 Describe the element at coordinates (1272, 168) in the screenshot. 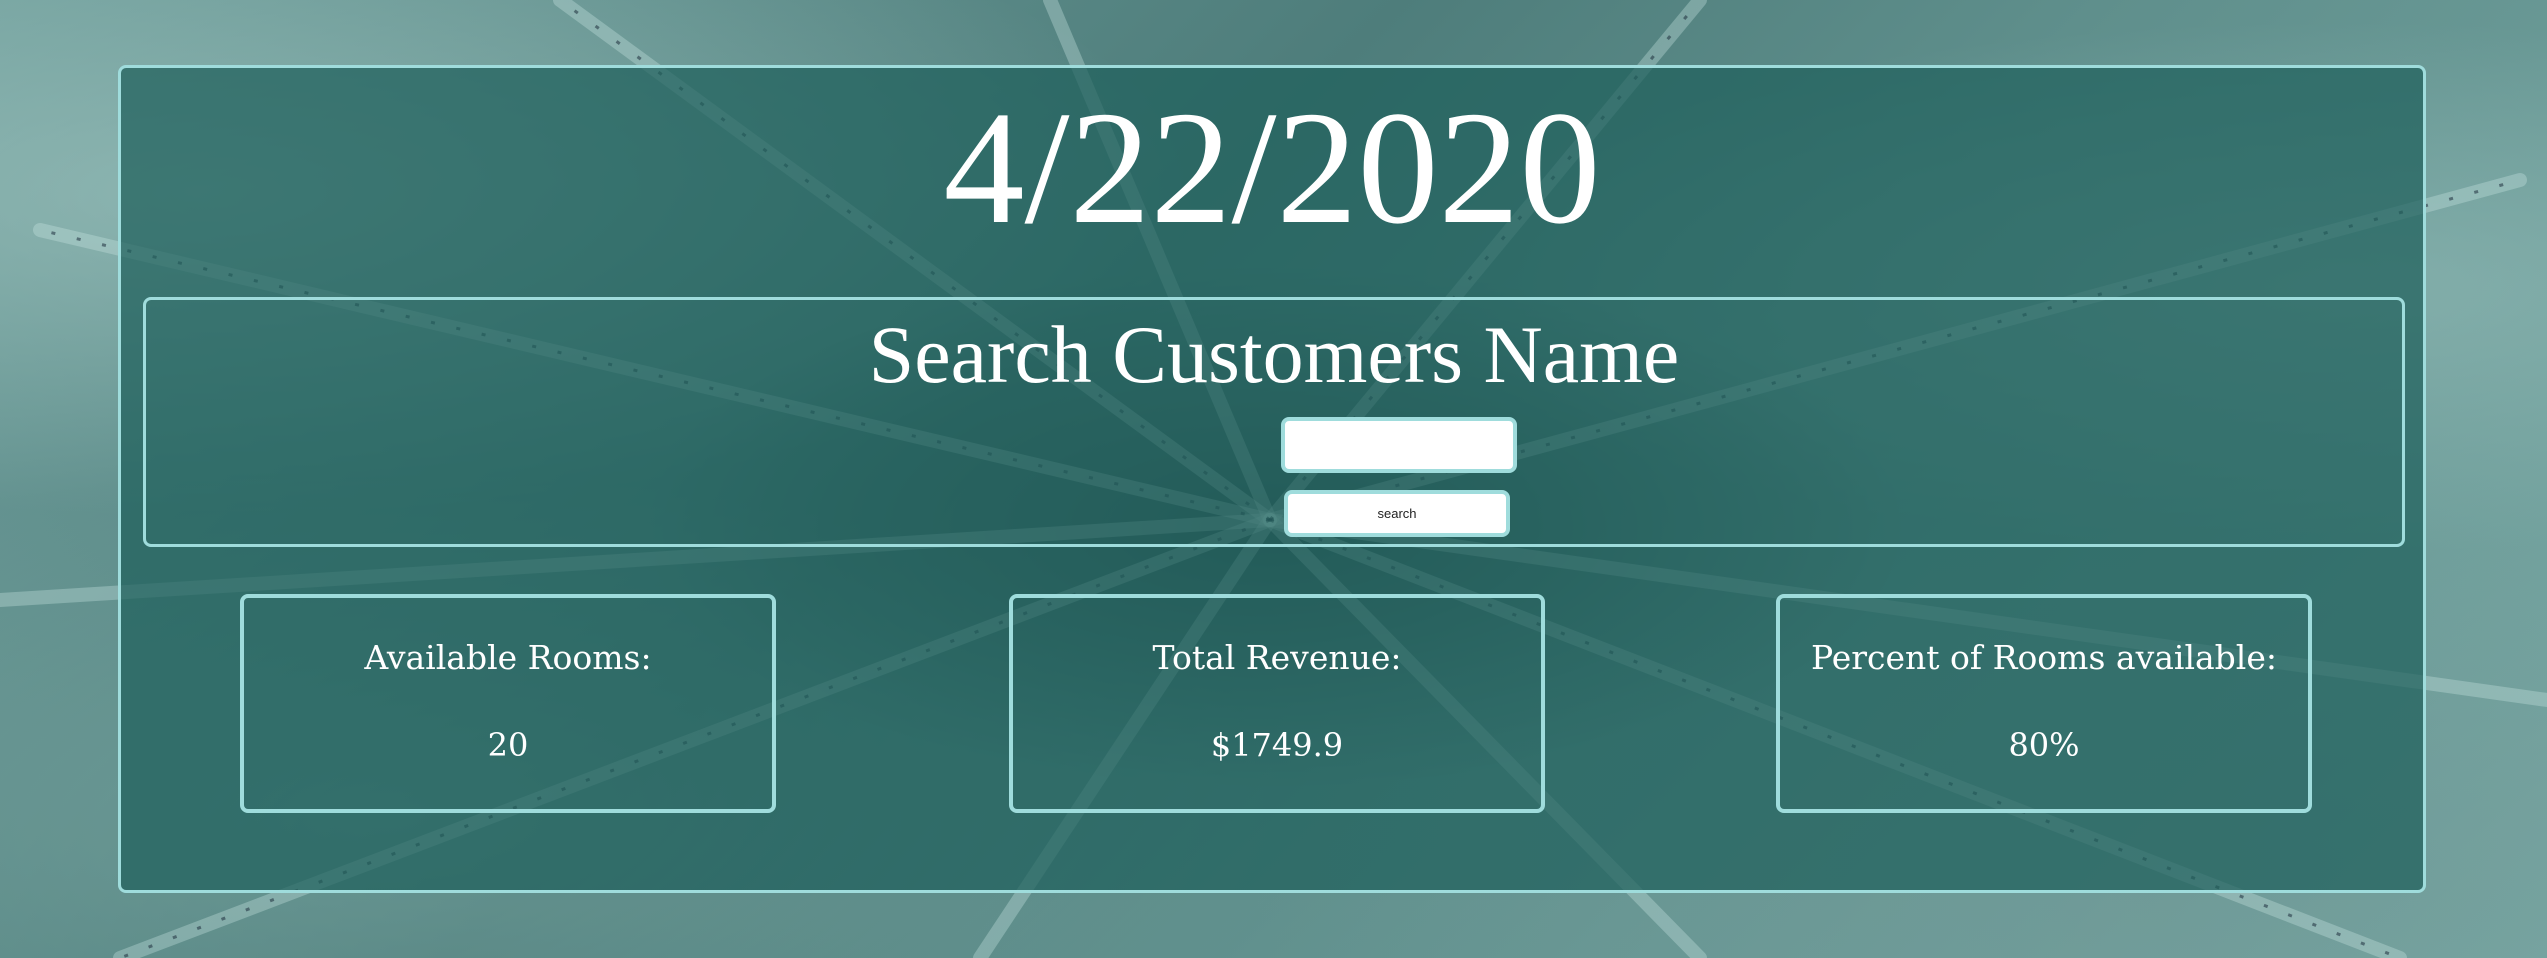

I see `page-date-heading: 4/22/2020` at that location.